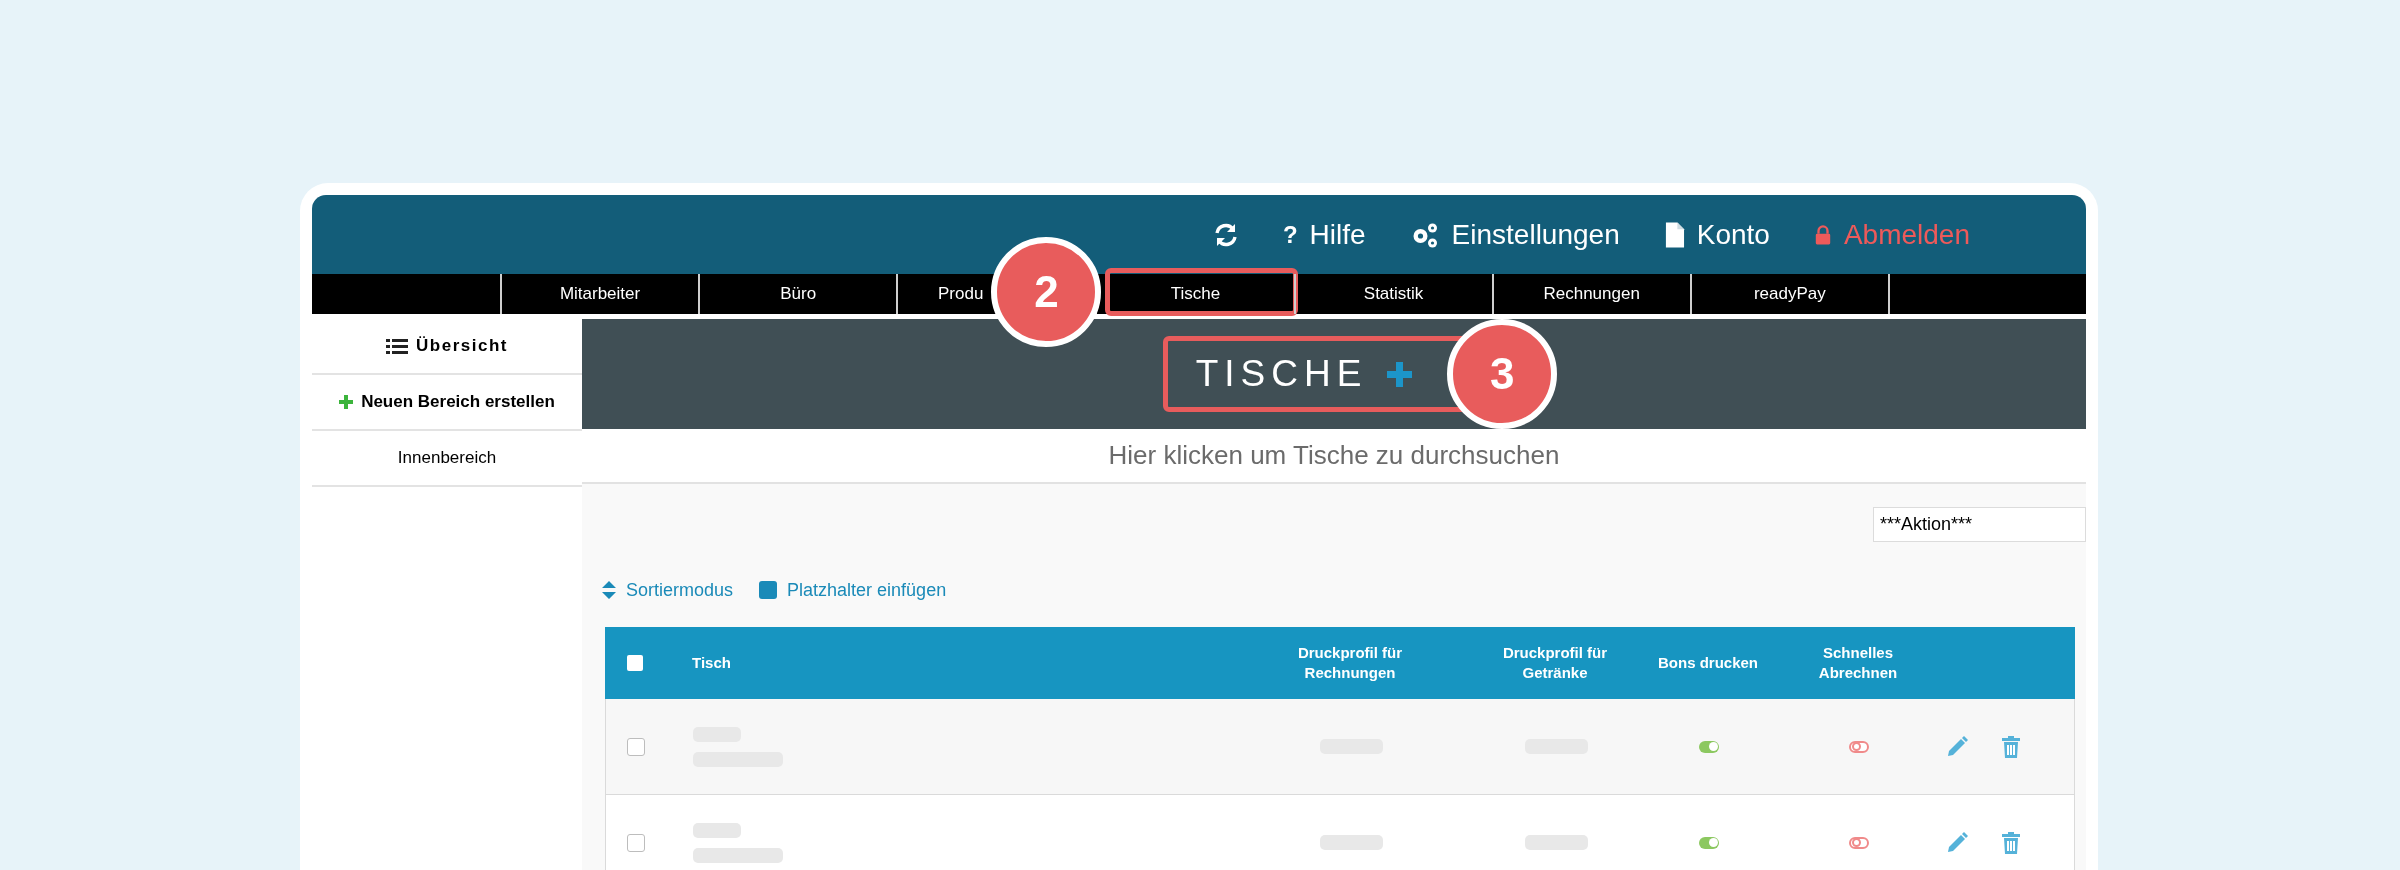 This screenshot has height=870, width=2400. I want to click on nav-tab: Büro, so click(798, 294).